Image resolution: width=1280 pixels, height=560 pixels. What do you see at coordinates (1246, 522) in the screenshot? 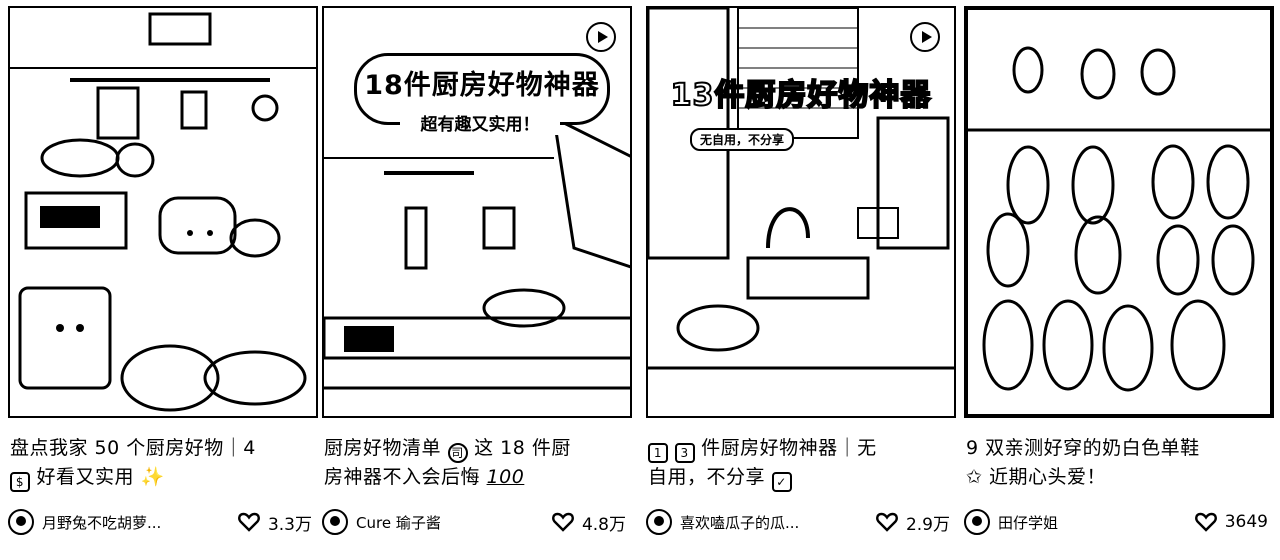
I see `like-count: 3649` at bounding box center [1246, 522].